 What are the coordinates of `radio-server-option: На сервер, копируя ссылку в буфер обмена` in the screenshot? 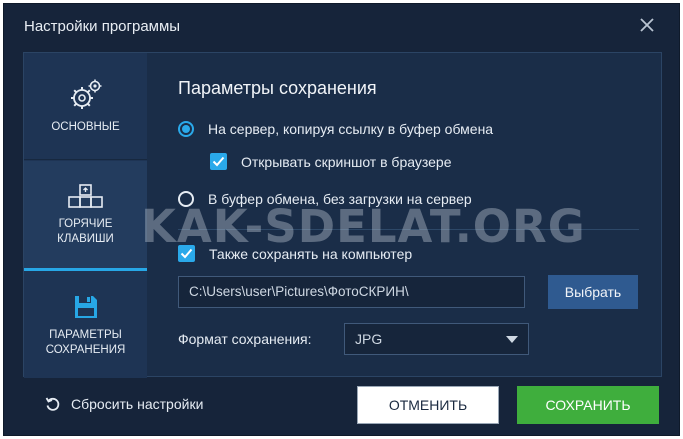 It's located at (335, 129).